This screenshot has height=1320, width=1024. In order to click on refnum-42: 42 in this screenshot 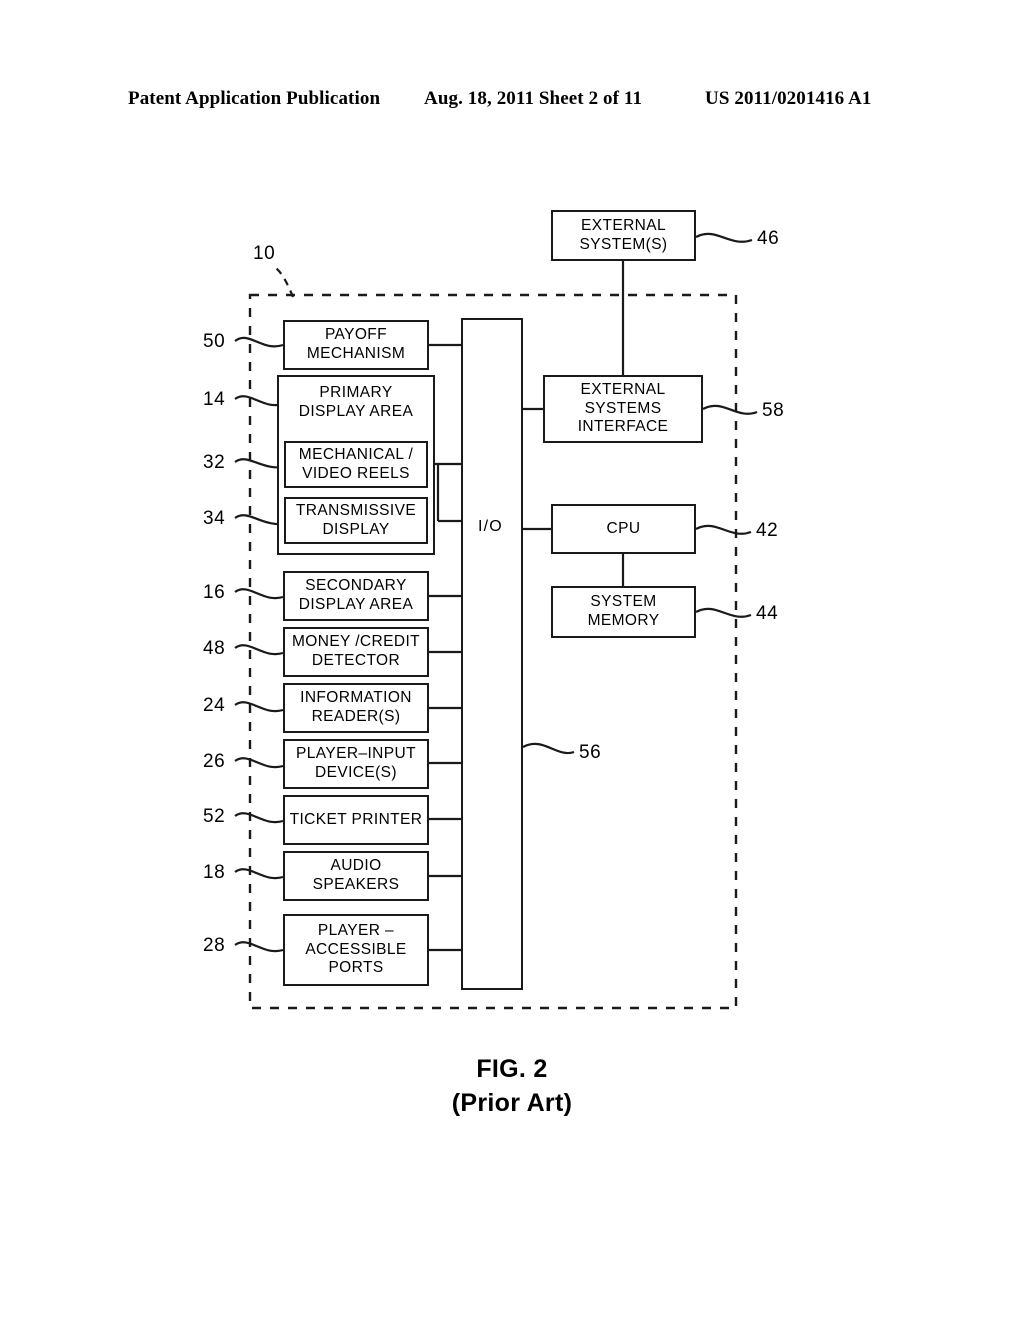, I will do `click(767, 530)`.